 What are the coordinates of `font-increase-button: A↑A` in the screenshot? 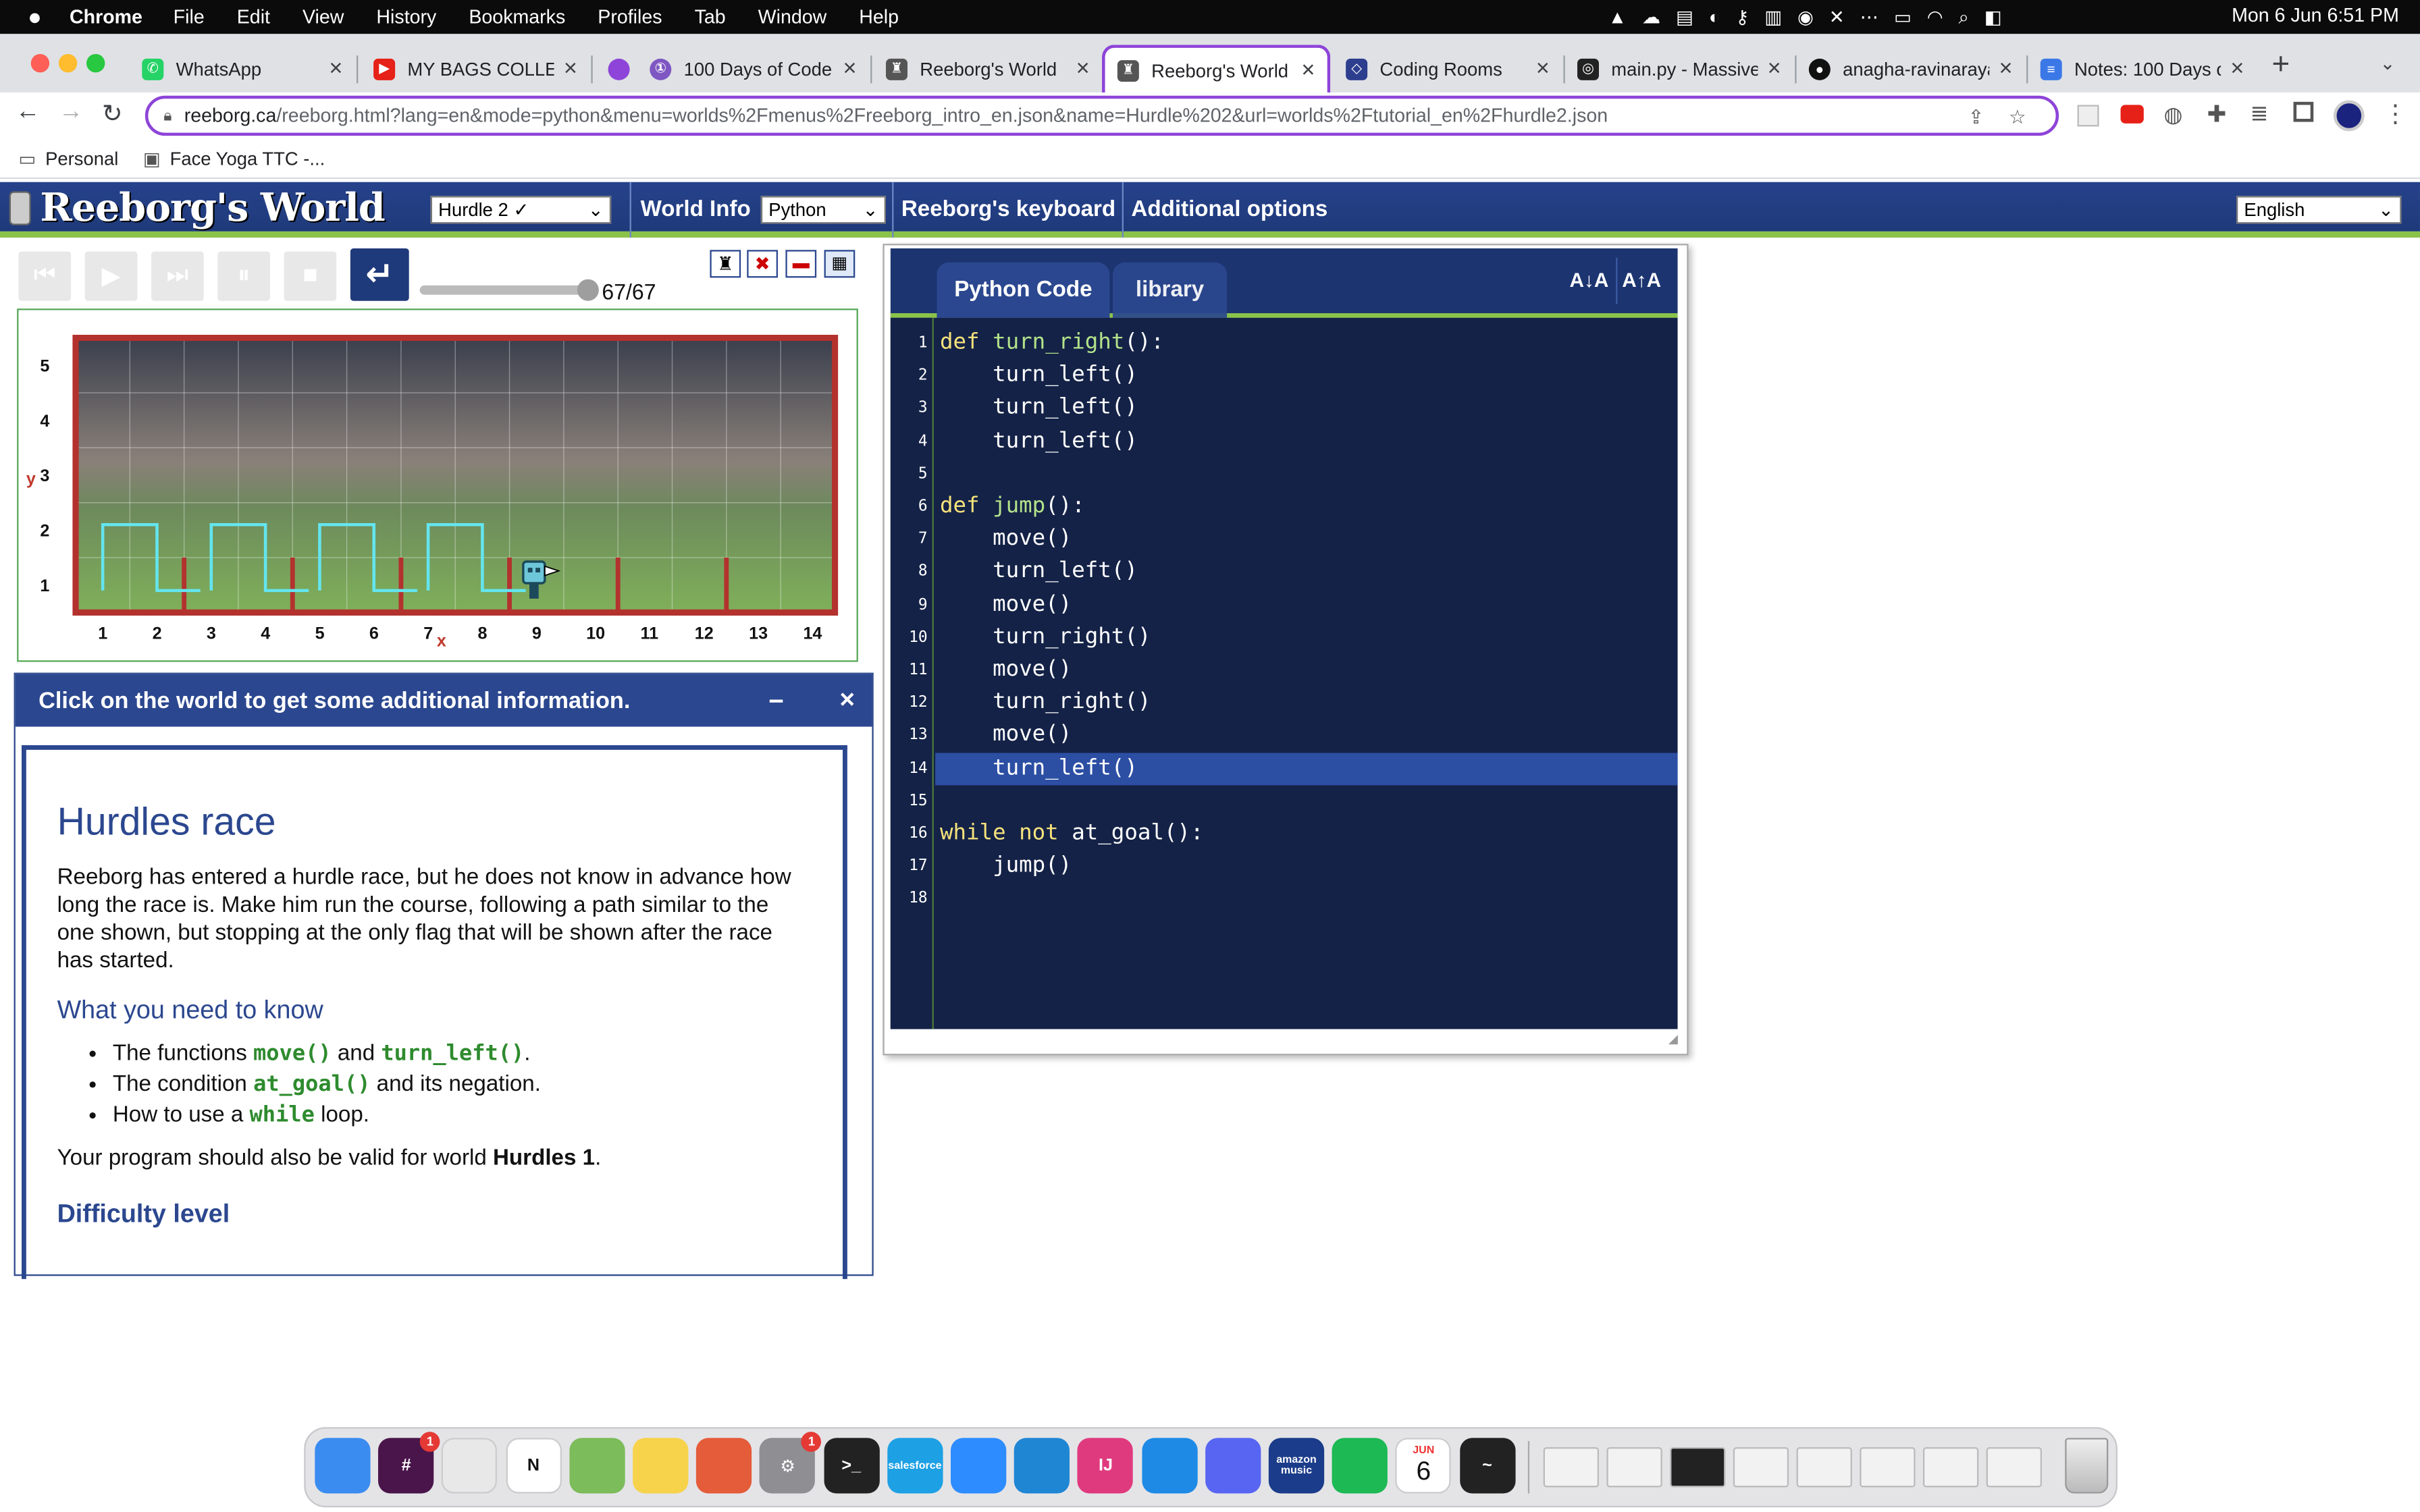 It's located at (1641, 280).